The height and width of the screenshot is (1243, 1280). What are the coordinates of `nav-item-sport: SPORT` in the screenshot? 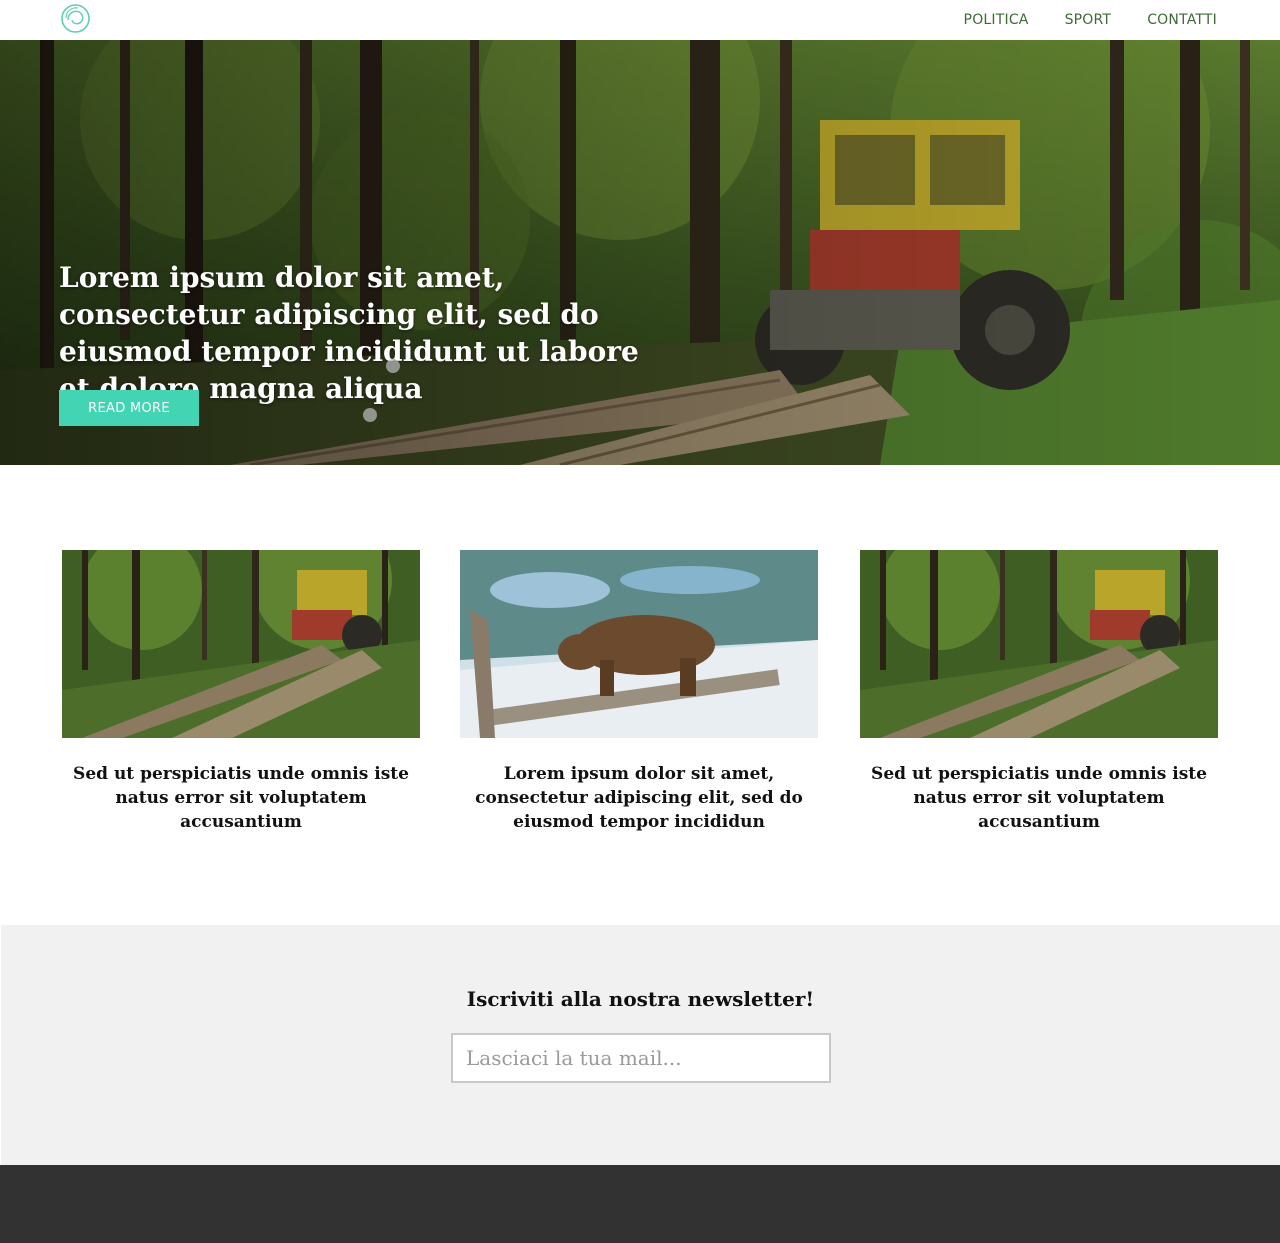 It's located at (1088, 20).